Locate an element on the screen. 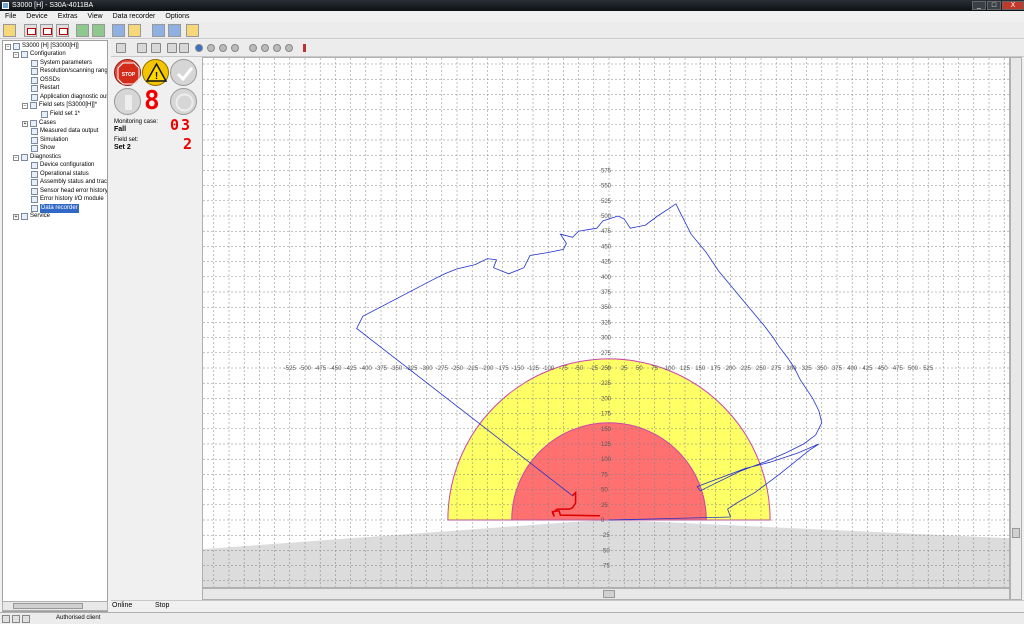  download-icon is located at coordinates (174, 30).